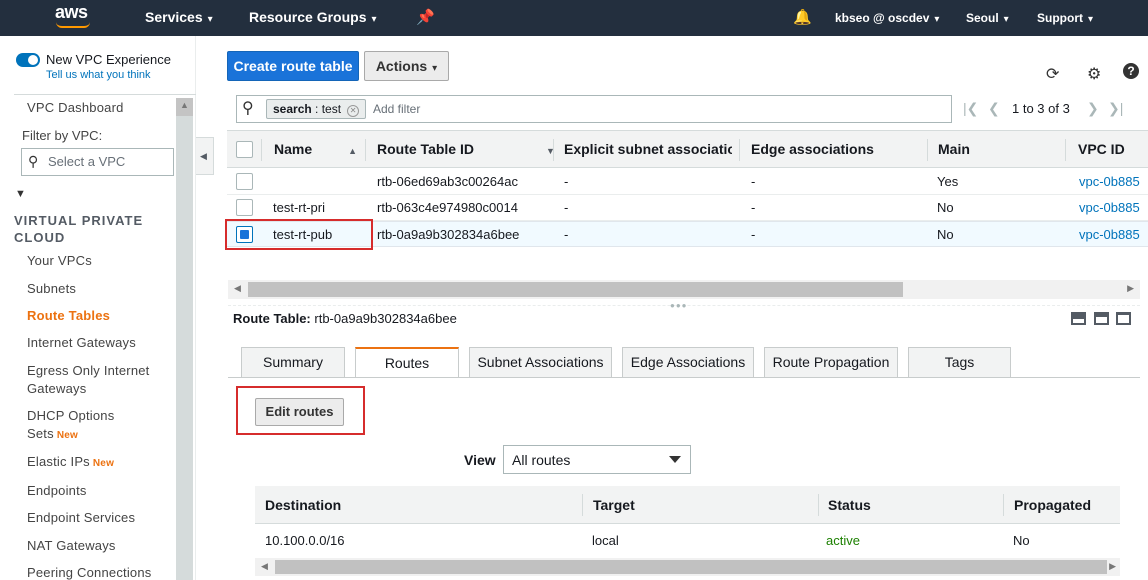 The height and width of the screenshot is (580, 1148). I want to click on resource-groups-menu: Resource Groups ▾, so click(313, 17).